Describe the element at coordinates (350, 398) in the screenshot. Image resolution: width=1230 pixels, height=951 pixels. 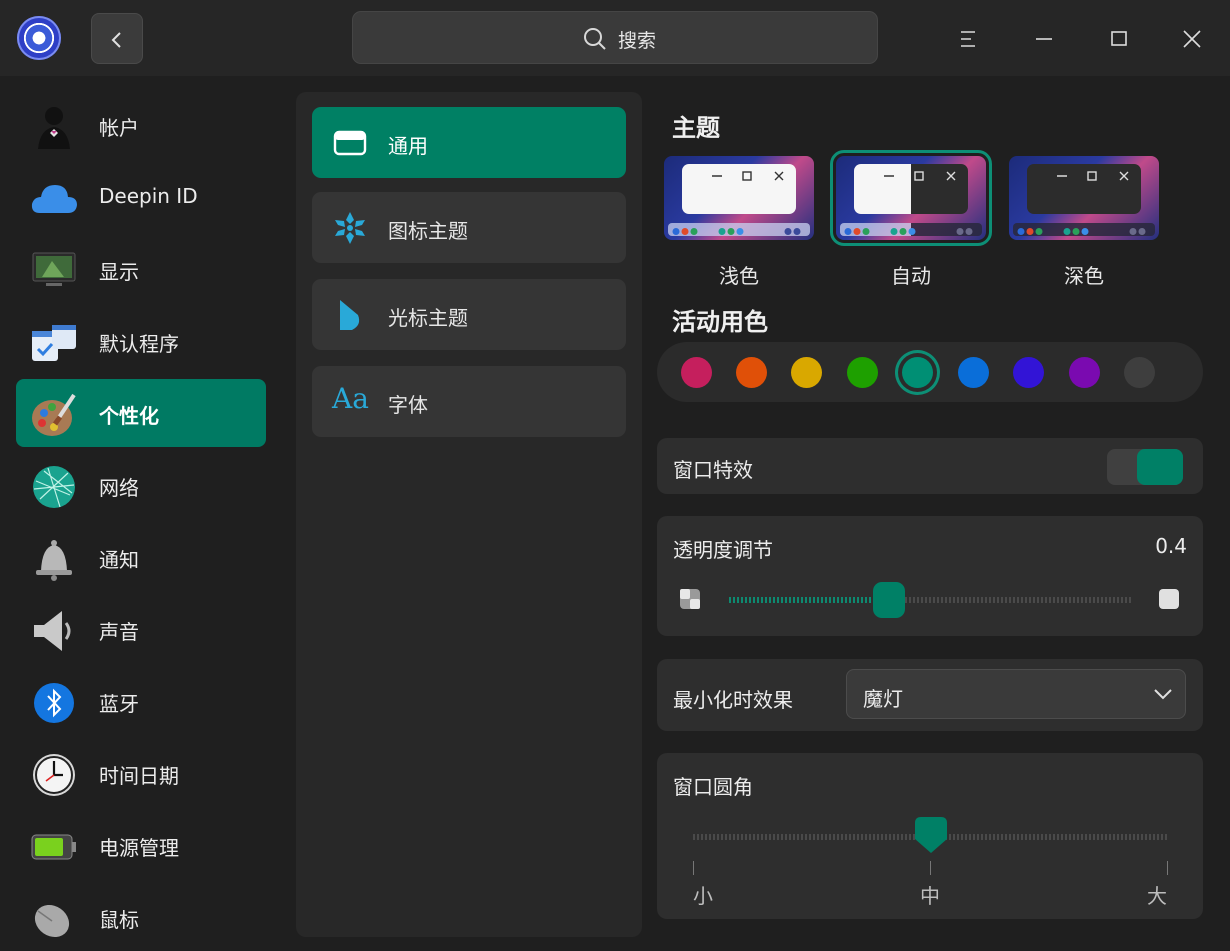
I see `font-icon: Aa` at that location.